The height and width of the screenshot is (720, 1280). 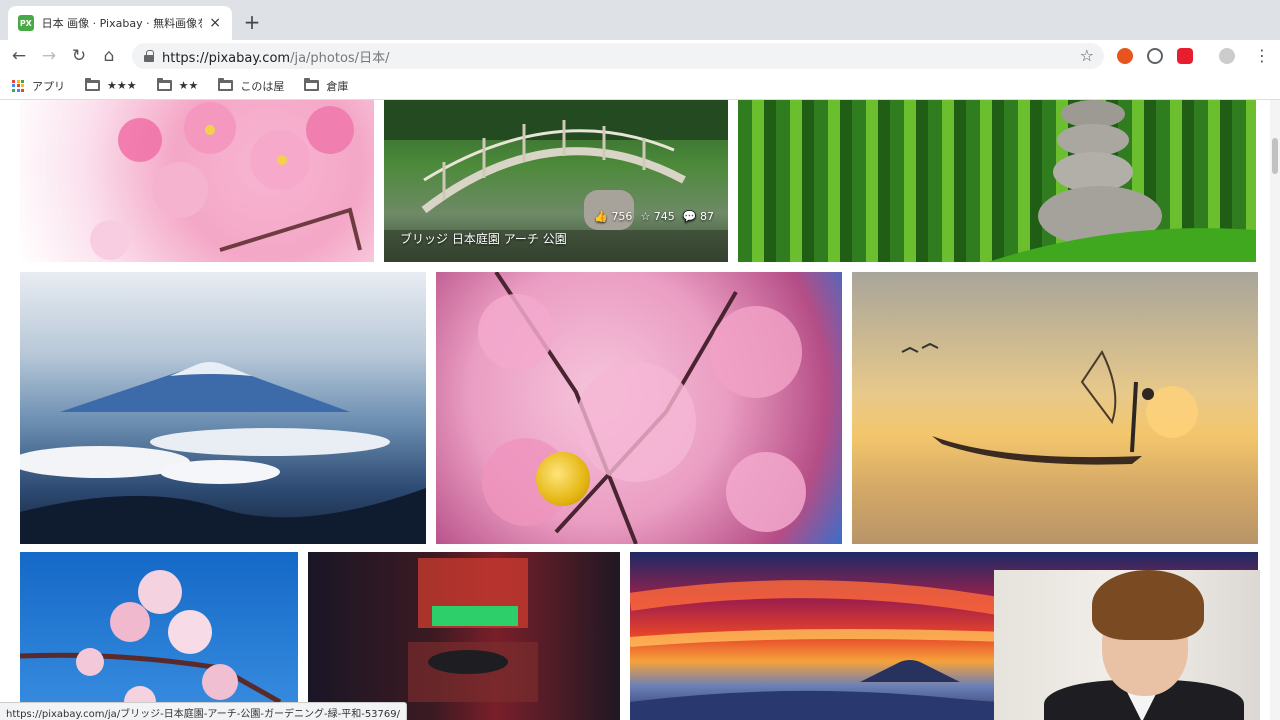 What do you see at coordinates (262, 86) in the screenshot?
I see `bookmark-label: このは屋` at bounding box center [262, 86].